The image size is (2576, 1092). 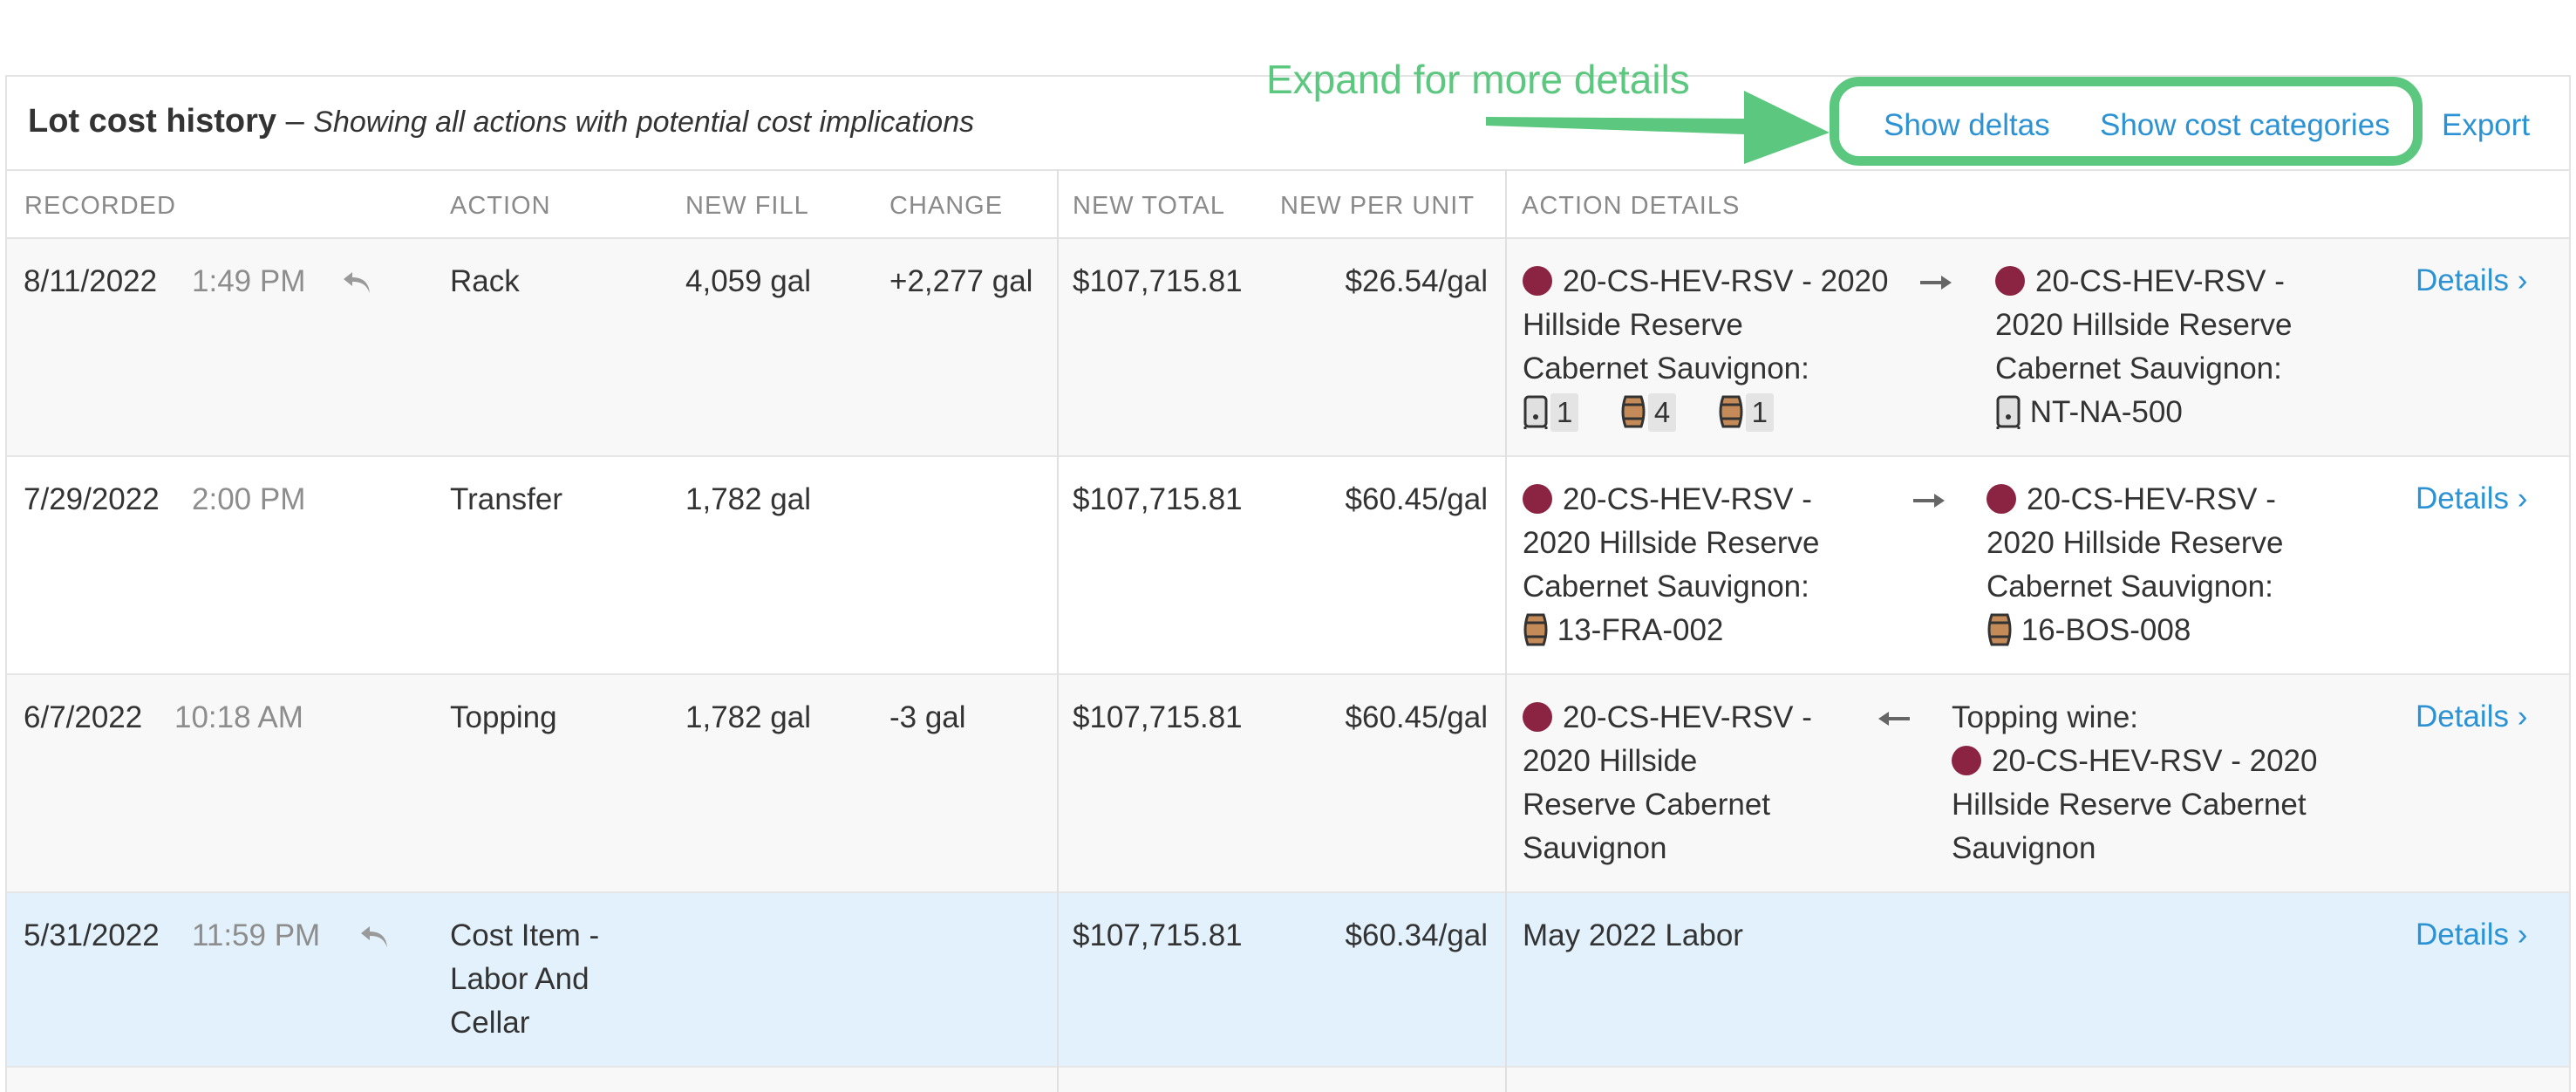 What do you see at coordinates (525, 935) in the screenshot?
I see `action-line: Cost Item -` at bounding box center [525, 935].